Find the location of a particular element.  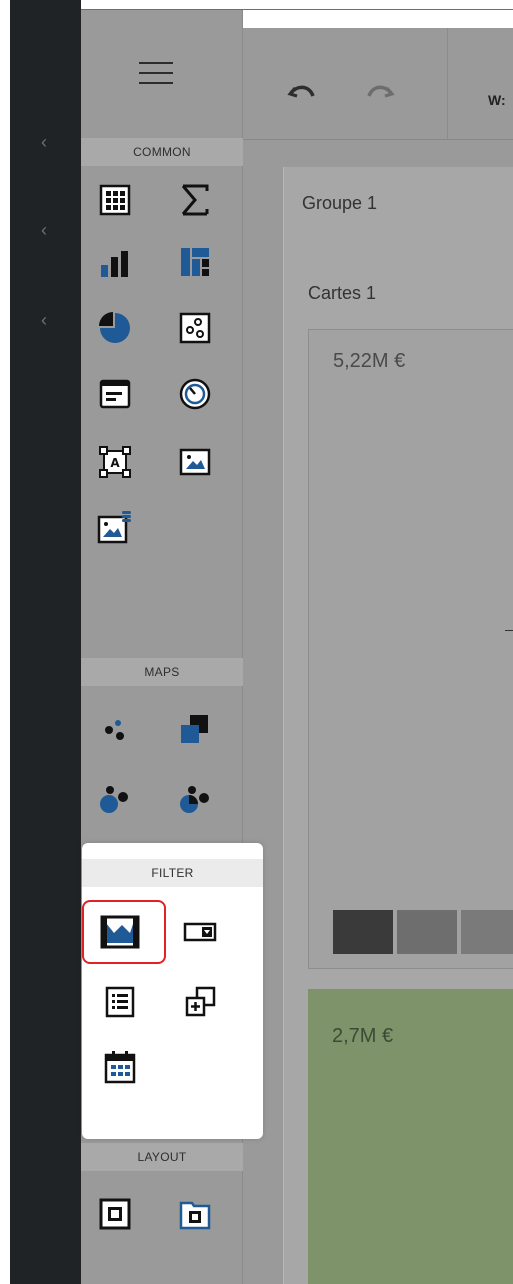

choropleth-map-button is located at coordinates (195, 730).